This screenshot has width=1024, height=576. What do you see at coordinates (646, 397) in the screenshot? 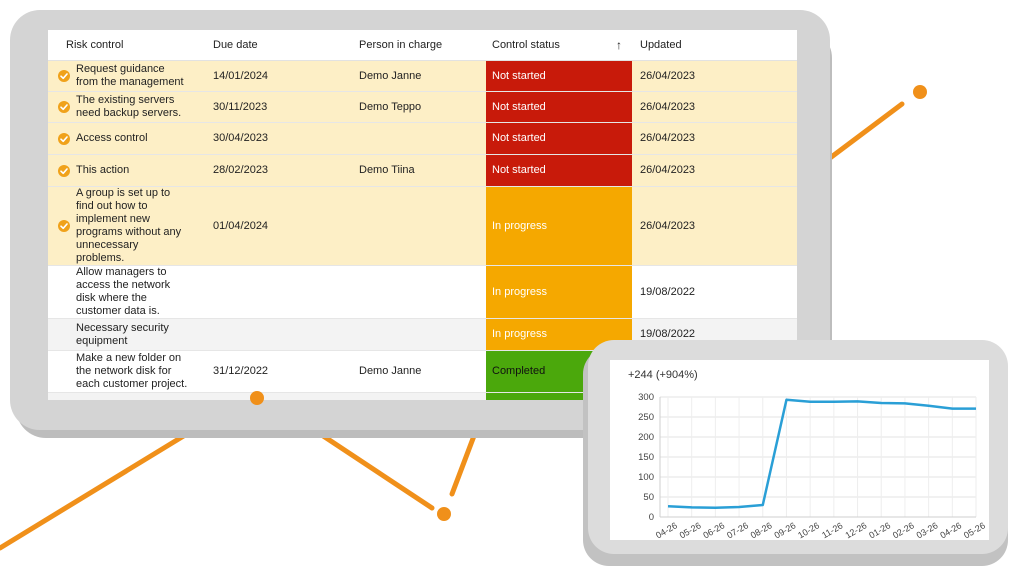
I see `y-tick-label: 300` at bounding box center [646, 397].